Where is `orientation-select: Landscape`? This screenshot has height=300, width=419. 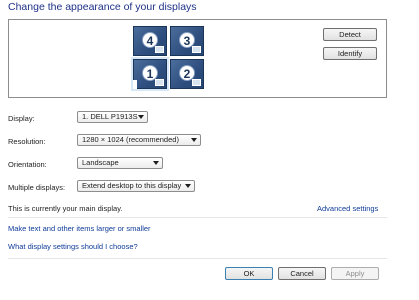 orientation-select: Landscape is located at coordinates (120, 163).